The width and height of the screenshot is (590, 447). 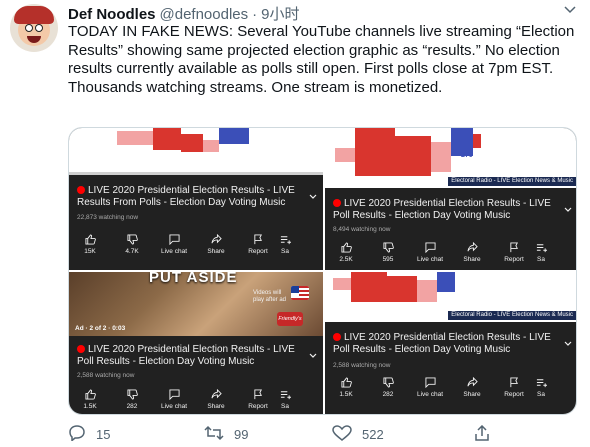 I want to click on retweet-icon, so click(x=214, y=434).